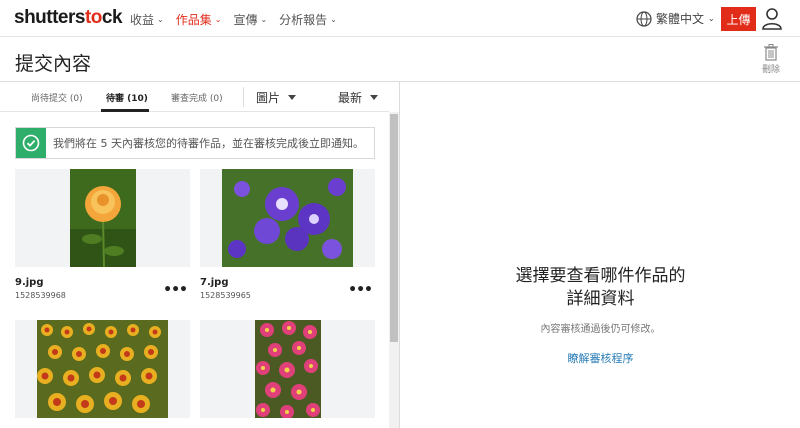 The image size is (800, 428). Describe the element at coordinates (680, 19) in the screenshot. I see `language-label: 繁體中文` at that location.